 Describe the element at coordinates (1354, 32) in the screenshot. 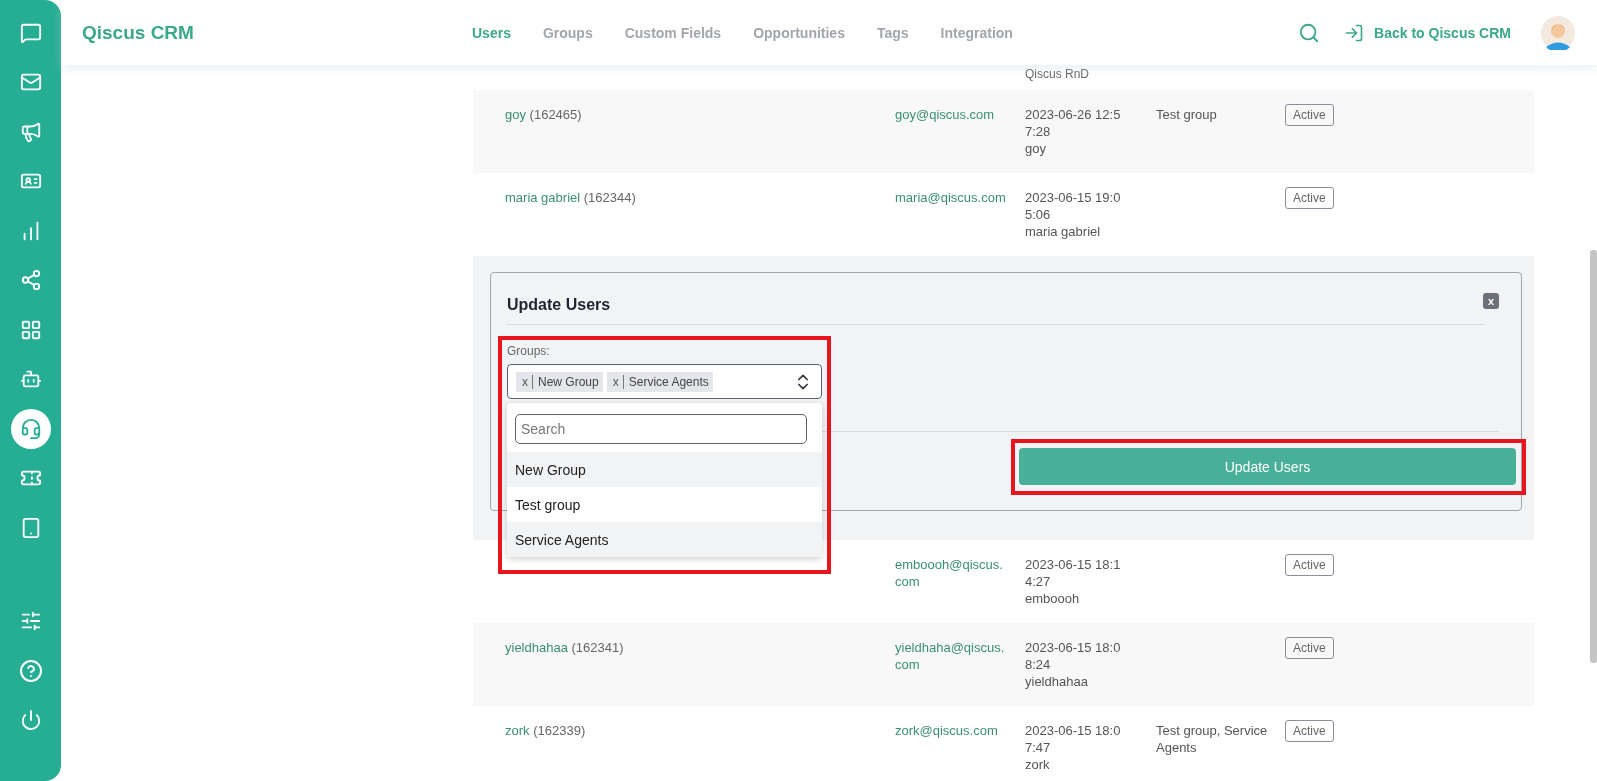

I see `sign-in-icon` at that location.